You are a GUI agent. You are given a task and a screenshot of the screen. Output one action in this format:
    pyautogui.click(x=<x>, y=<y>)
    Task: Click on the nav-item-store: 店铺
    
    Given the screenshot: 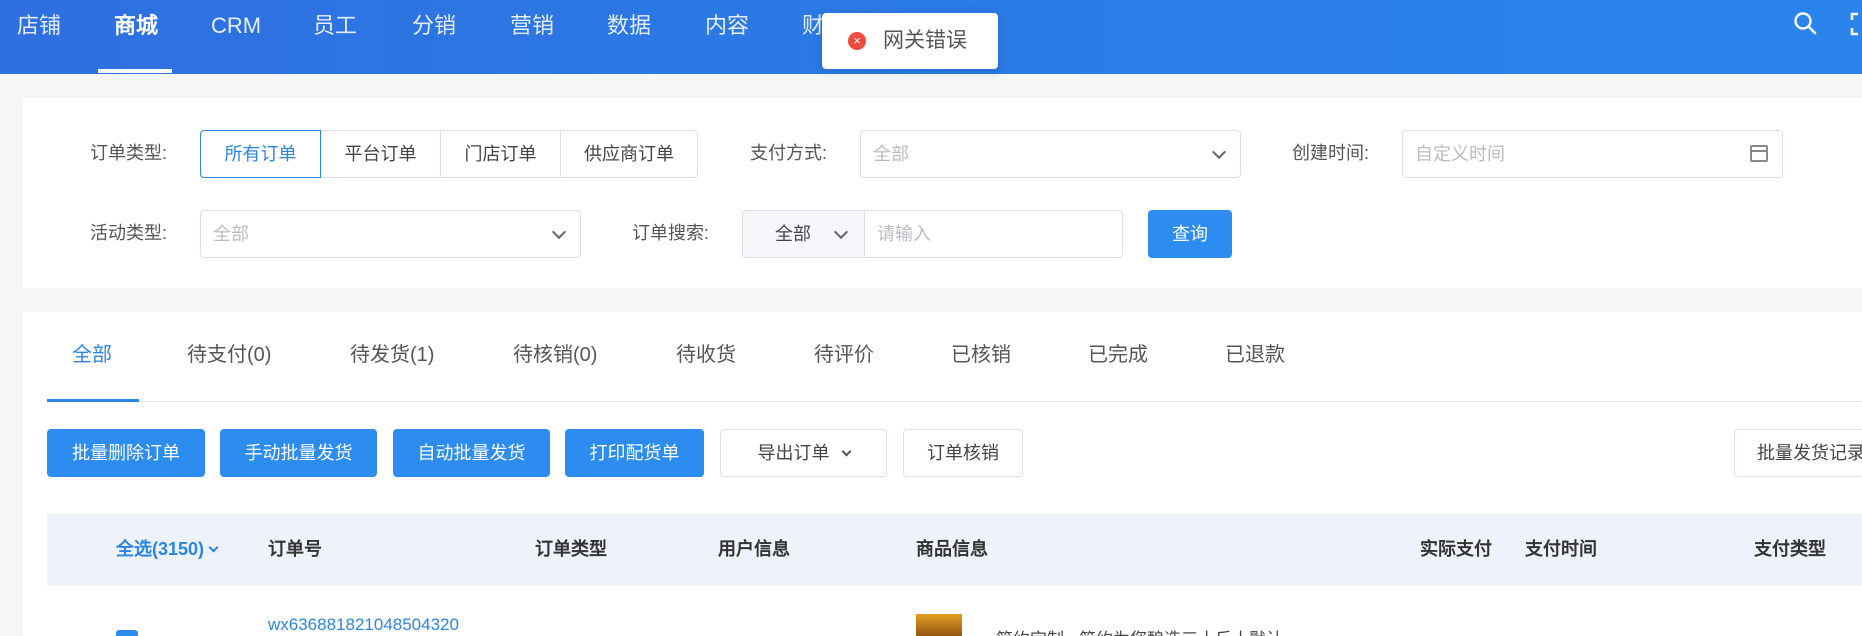 What is the action you would take?
    pyautogui.click(x=39, y=37)
    